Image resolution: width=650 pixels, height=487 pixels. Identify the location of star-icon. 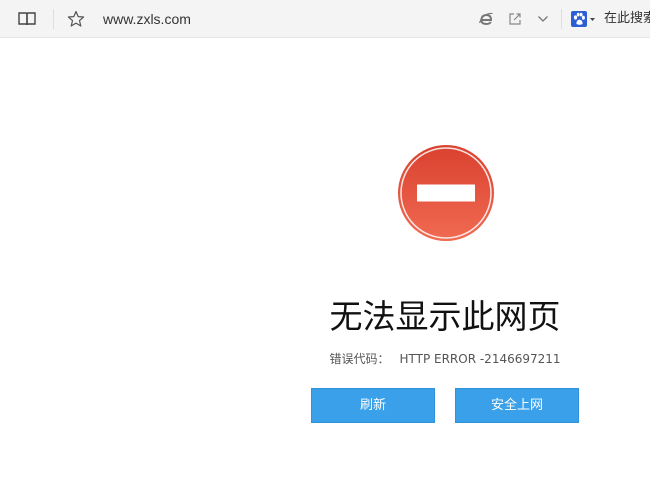
(76, 18).